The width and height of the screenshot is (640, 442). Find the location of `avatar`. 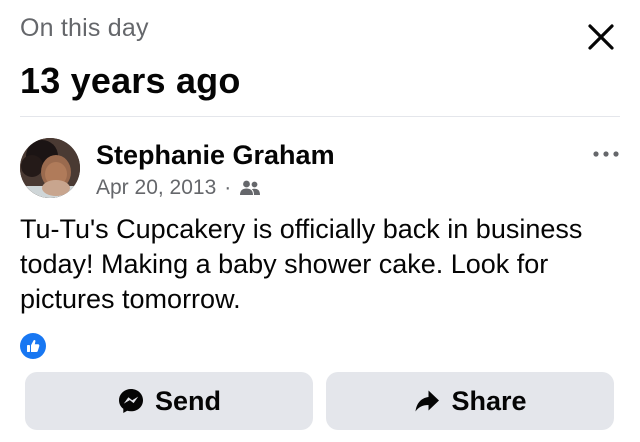

avatar is located at coordinates (50, 168).